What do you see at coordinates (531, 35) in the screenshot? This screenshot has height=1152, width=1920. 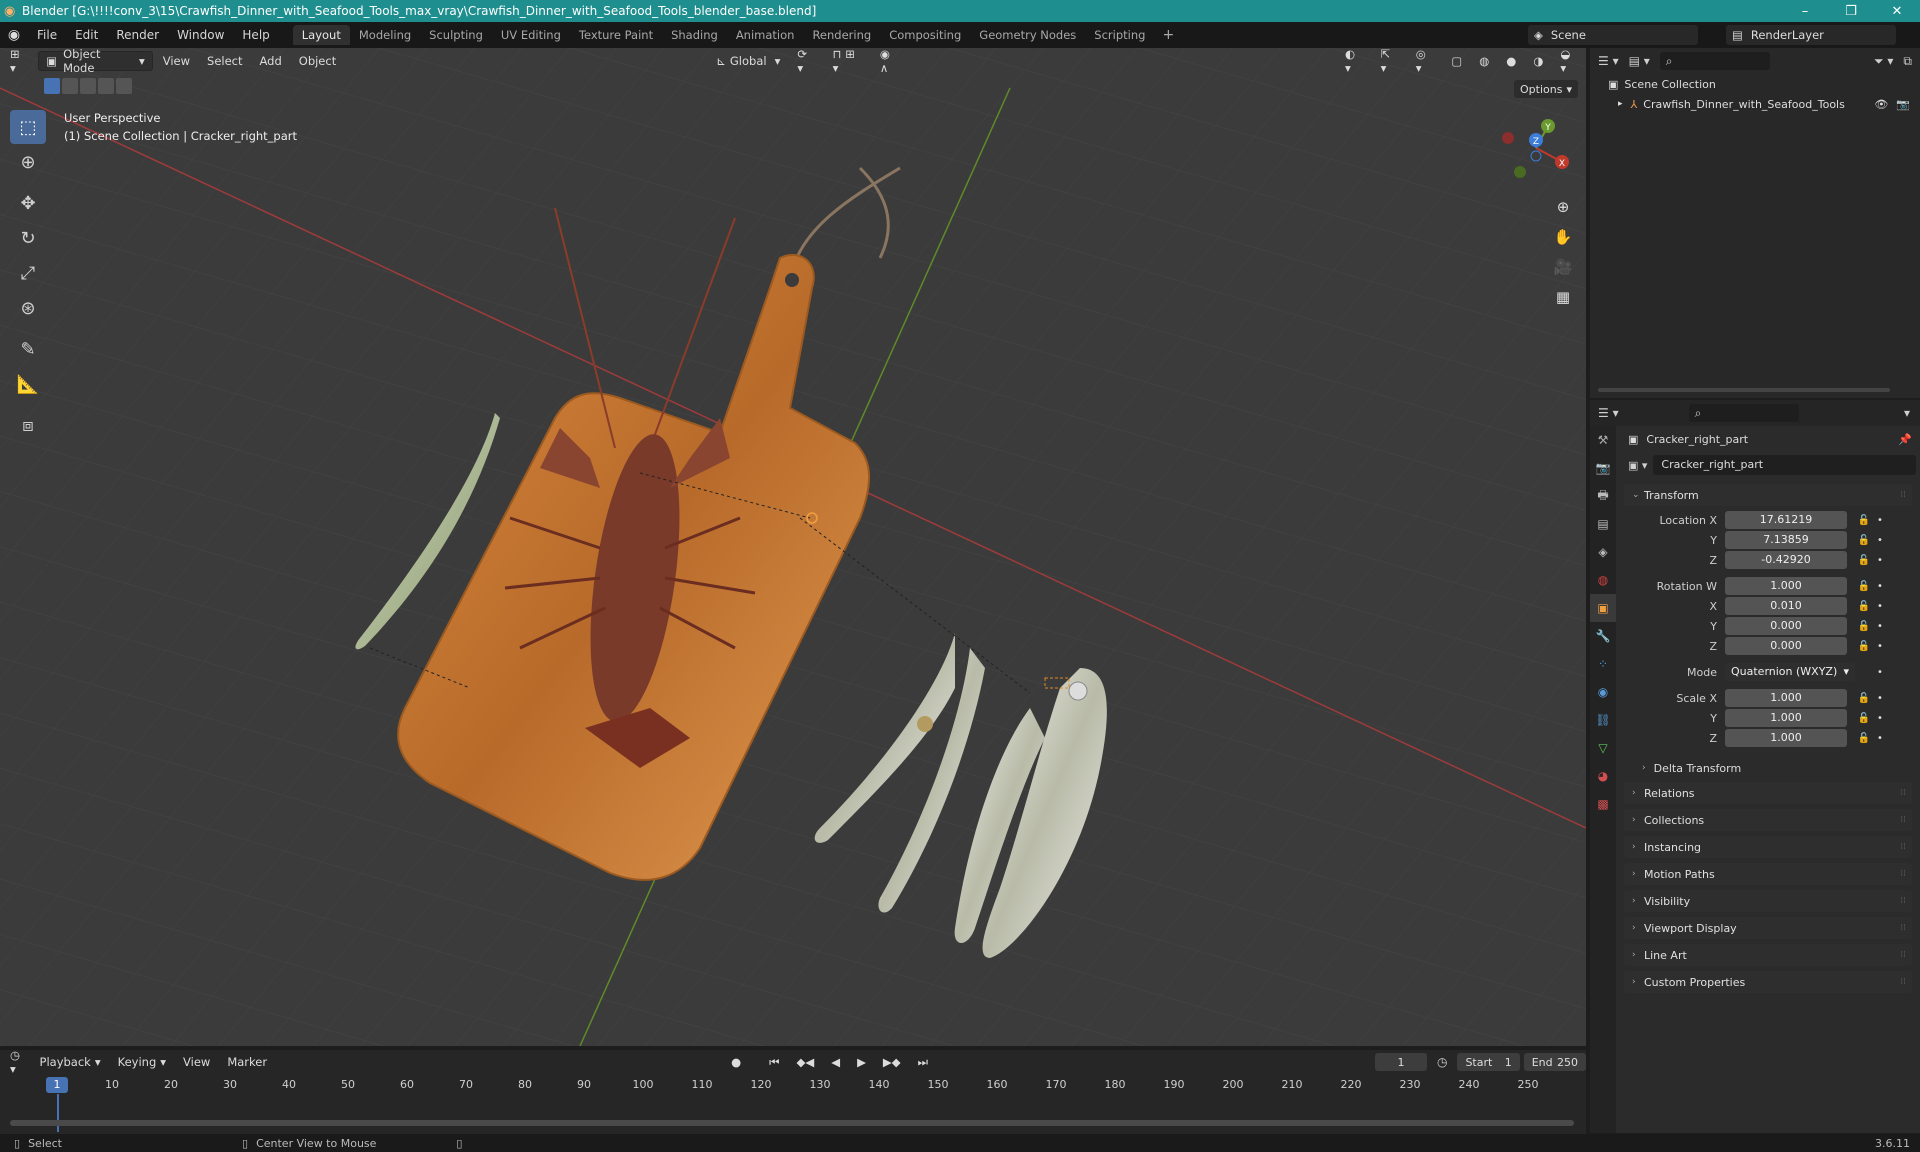 I see `tab-uv-editing: UV Editing` at bounding box center [531, 35].